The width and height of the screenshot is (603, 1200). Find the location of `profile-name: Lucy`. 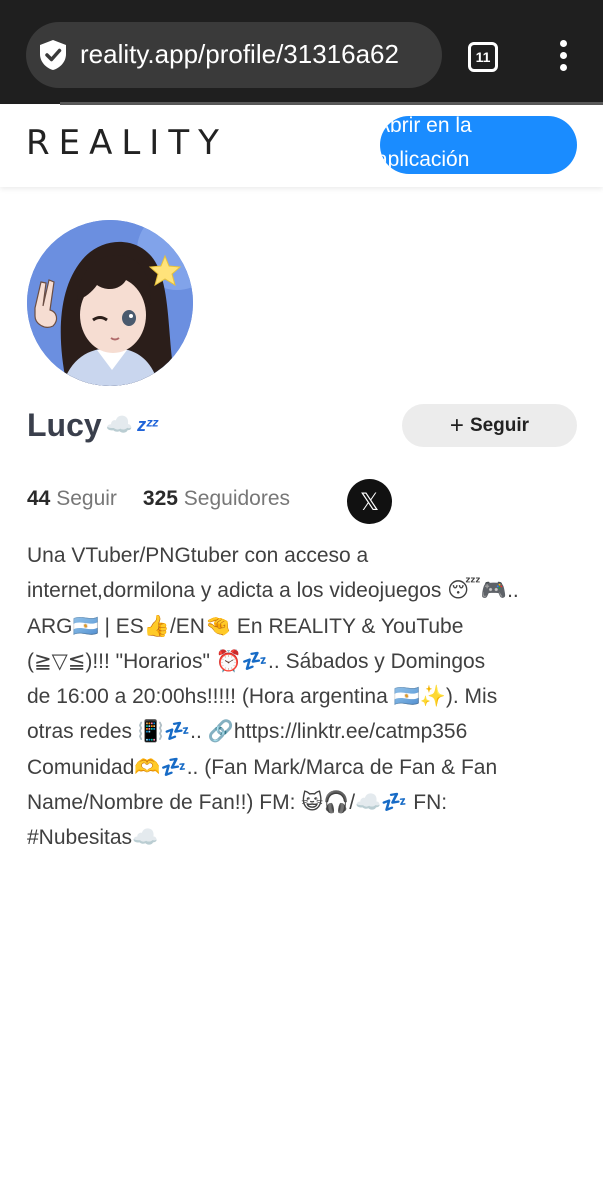

profile-name: Lucy is located at coordinates (64, 424).